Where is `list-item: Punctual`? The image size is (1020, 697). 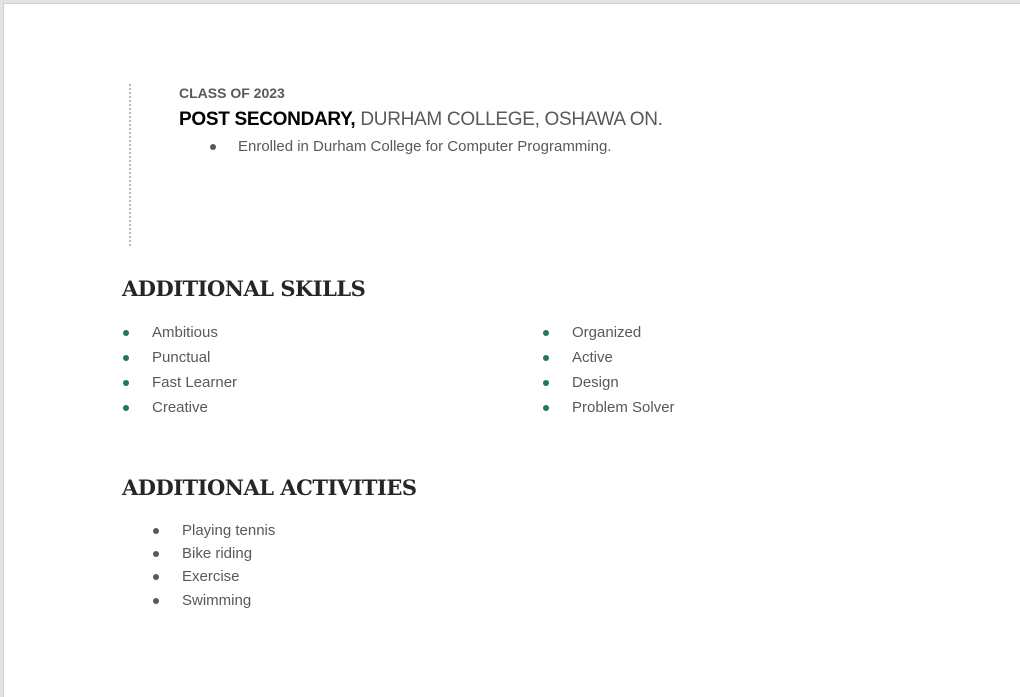
list-item: Punctual is located at coordinates (181, 357).